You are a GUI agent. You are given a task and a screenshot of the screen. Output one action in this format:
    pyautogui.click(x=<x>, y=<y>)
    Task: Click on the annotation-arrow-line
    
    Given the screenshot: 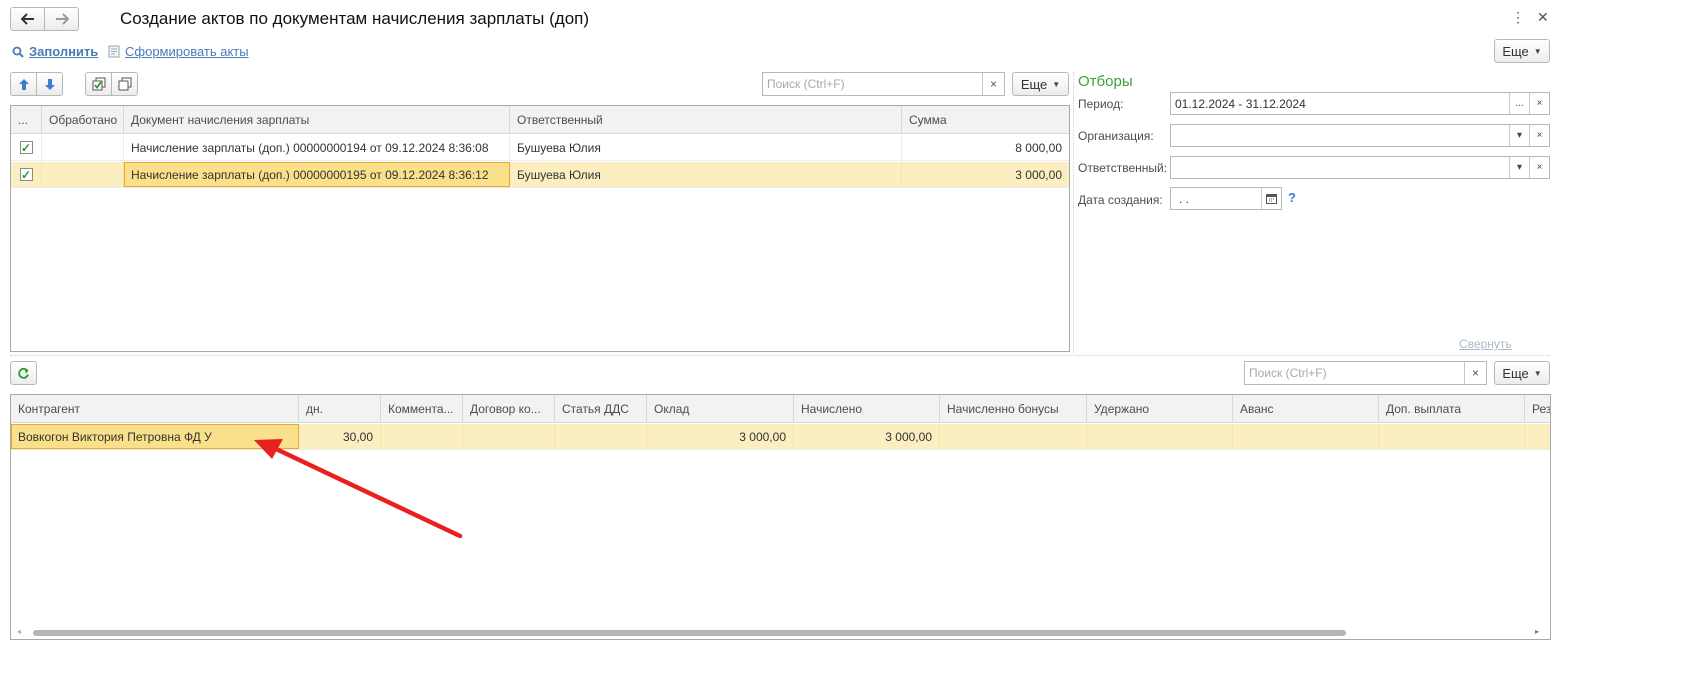 What is the action you would take?
    pyautogui.click(x=367, y=492)
    